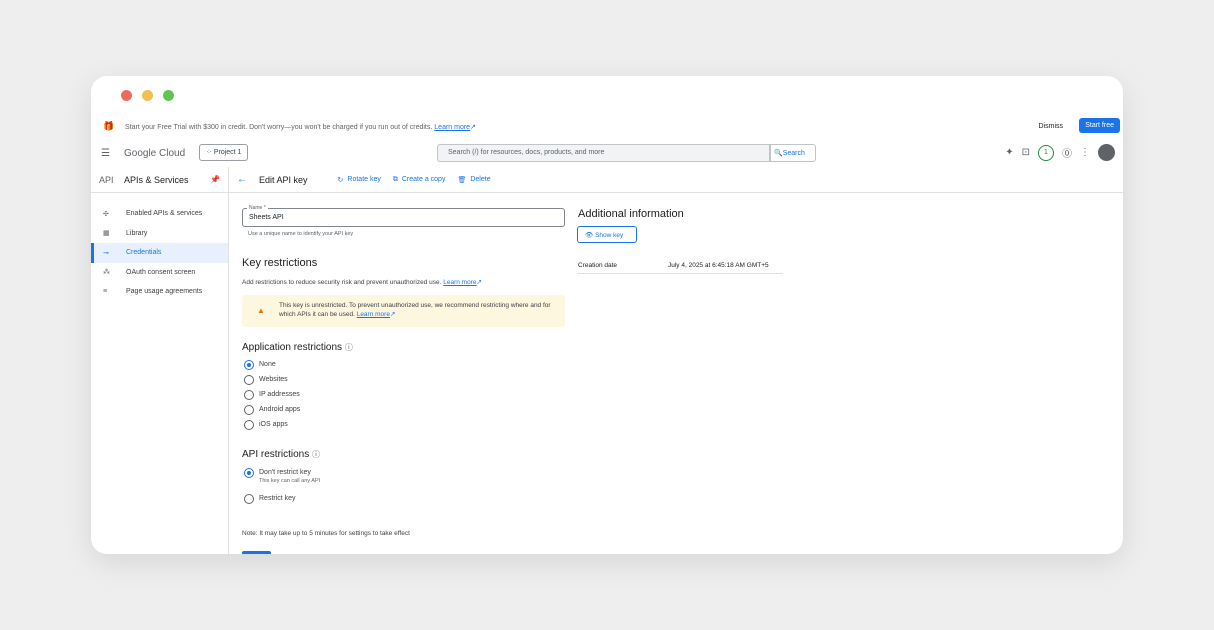 The height and width of the screenshot is (630, 1214). I want to click on sidebar-item-label: Credentials, so click(144, 253).